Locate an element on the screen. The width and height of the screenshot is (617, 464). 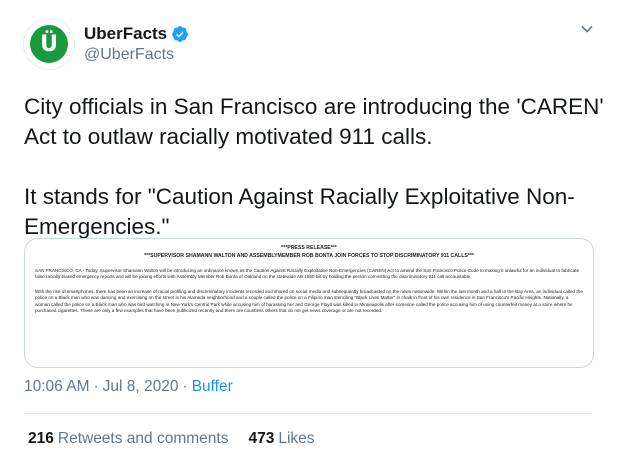
divider is located at coordinates (308, 413).